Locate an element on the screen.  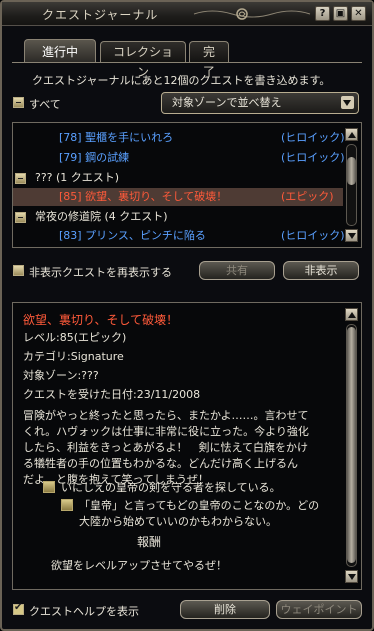
quest-row-selected: [85] 欲望、裏切り、そして破壊！ (エピック) is located at coordinates (178, 197).